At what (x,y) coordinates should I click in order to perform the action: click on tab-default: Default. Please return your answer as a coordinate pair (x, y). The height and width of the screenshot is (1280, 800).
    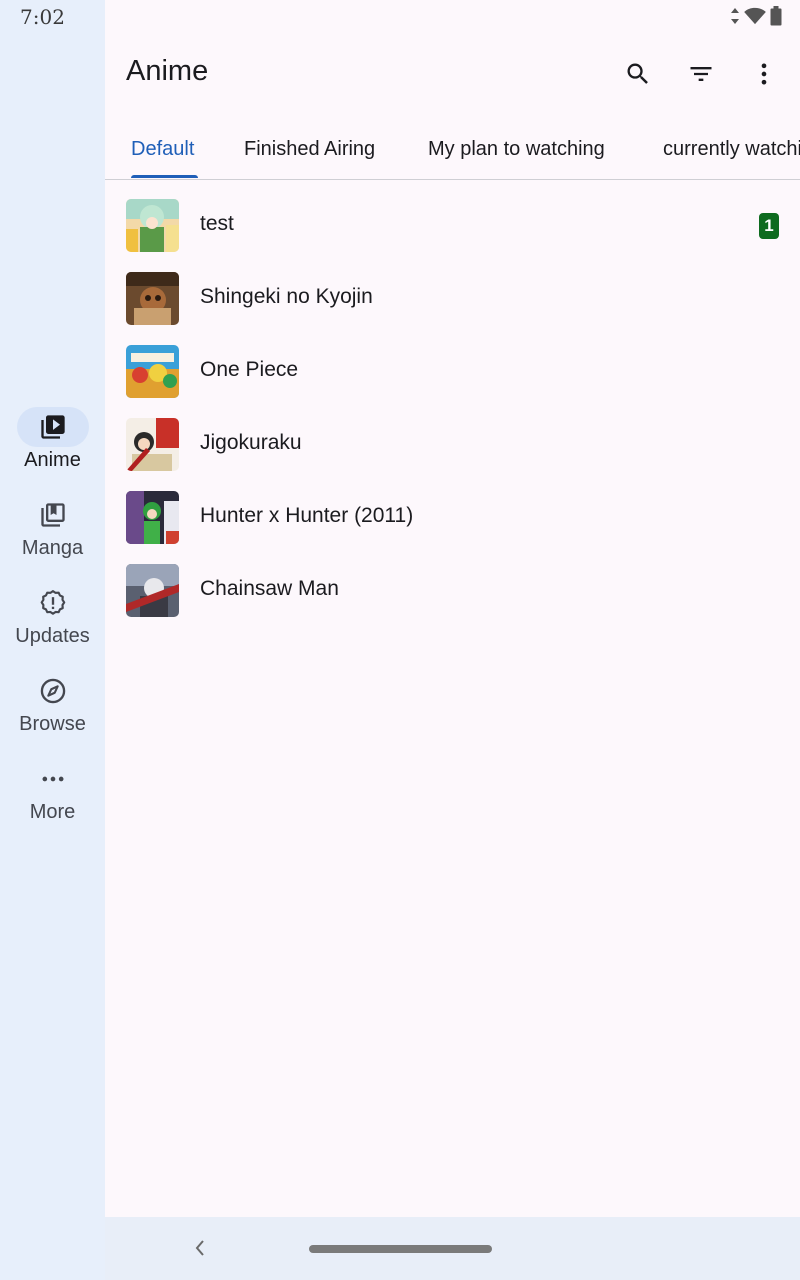
    Looking at the image, I should click on (162, 149).